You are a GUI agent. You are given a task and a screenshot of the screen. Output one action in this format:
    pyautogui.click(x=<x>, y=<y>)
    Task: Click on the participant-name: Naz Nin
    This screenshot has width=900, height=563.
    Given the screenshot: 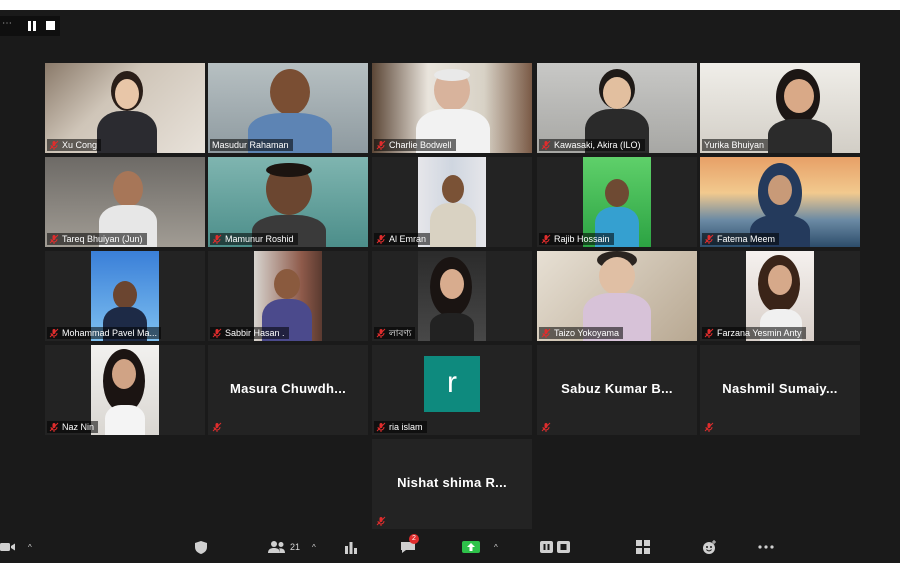 What is the action you would take?
    pyautogui.click(x=78, y=427)
    